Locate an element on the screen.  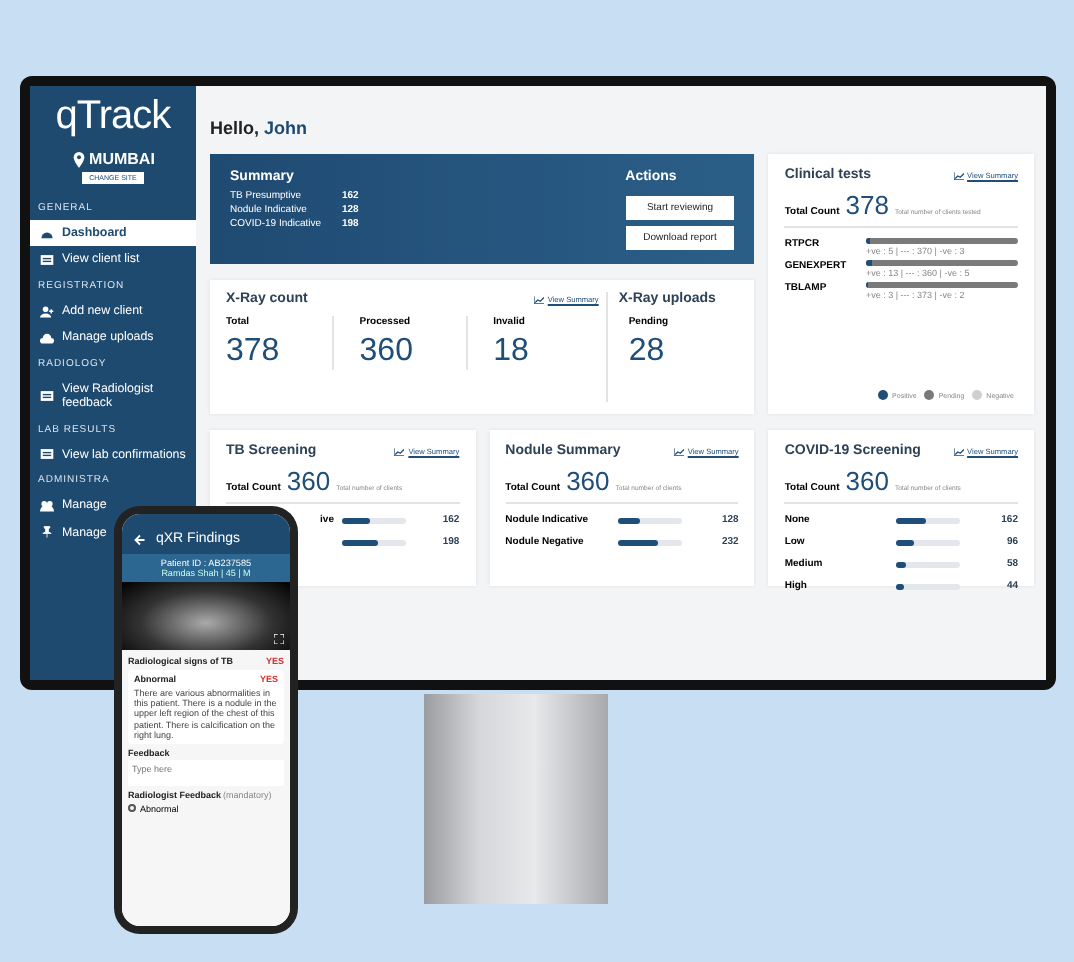
gauge-icon is located at coordinates (47, 233).